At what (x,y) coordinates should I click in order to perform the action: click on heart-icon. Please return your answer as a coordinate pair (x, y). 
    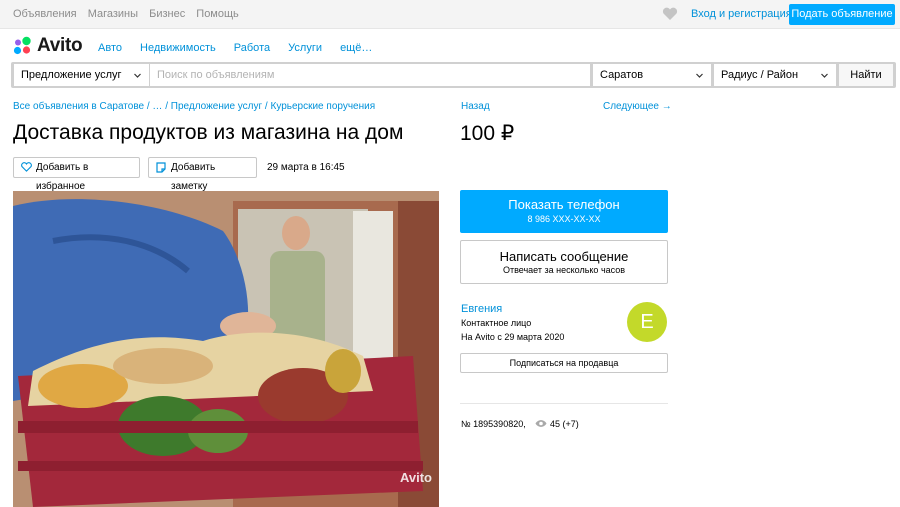
    Looking at the image, I should click on (26, 167).